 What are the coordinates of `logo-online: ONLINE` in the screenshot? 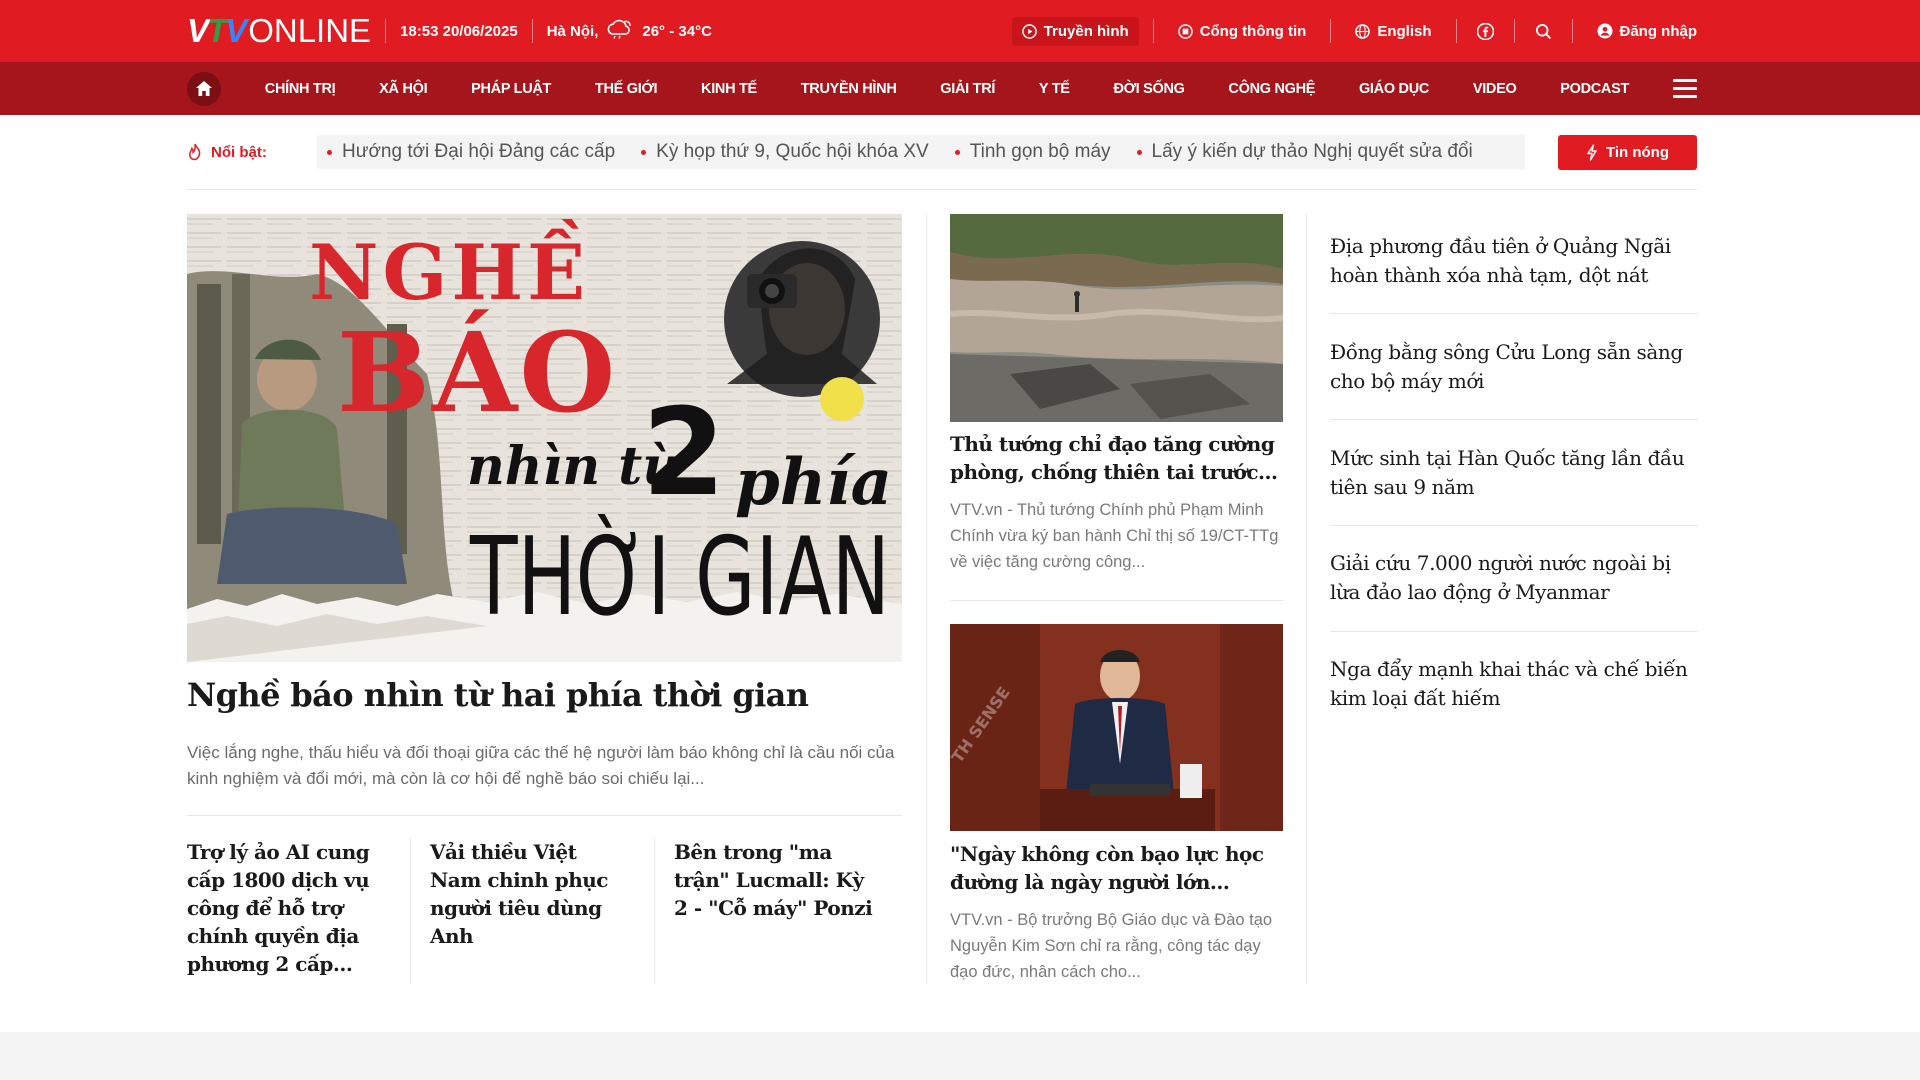 It's located at (310, 30).